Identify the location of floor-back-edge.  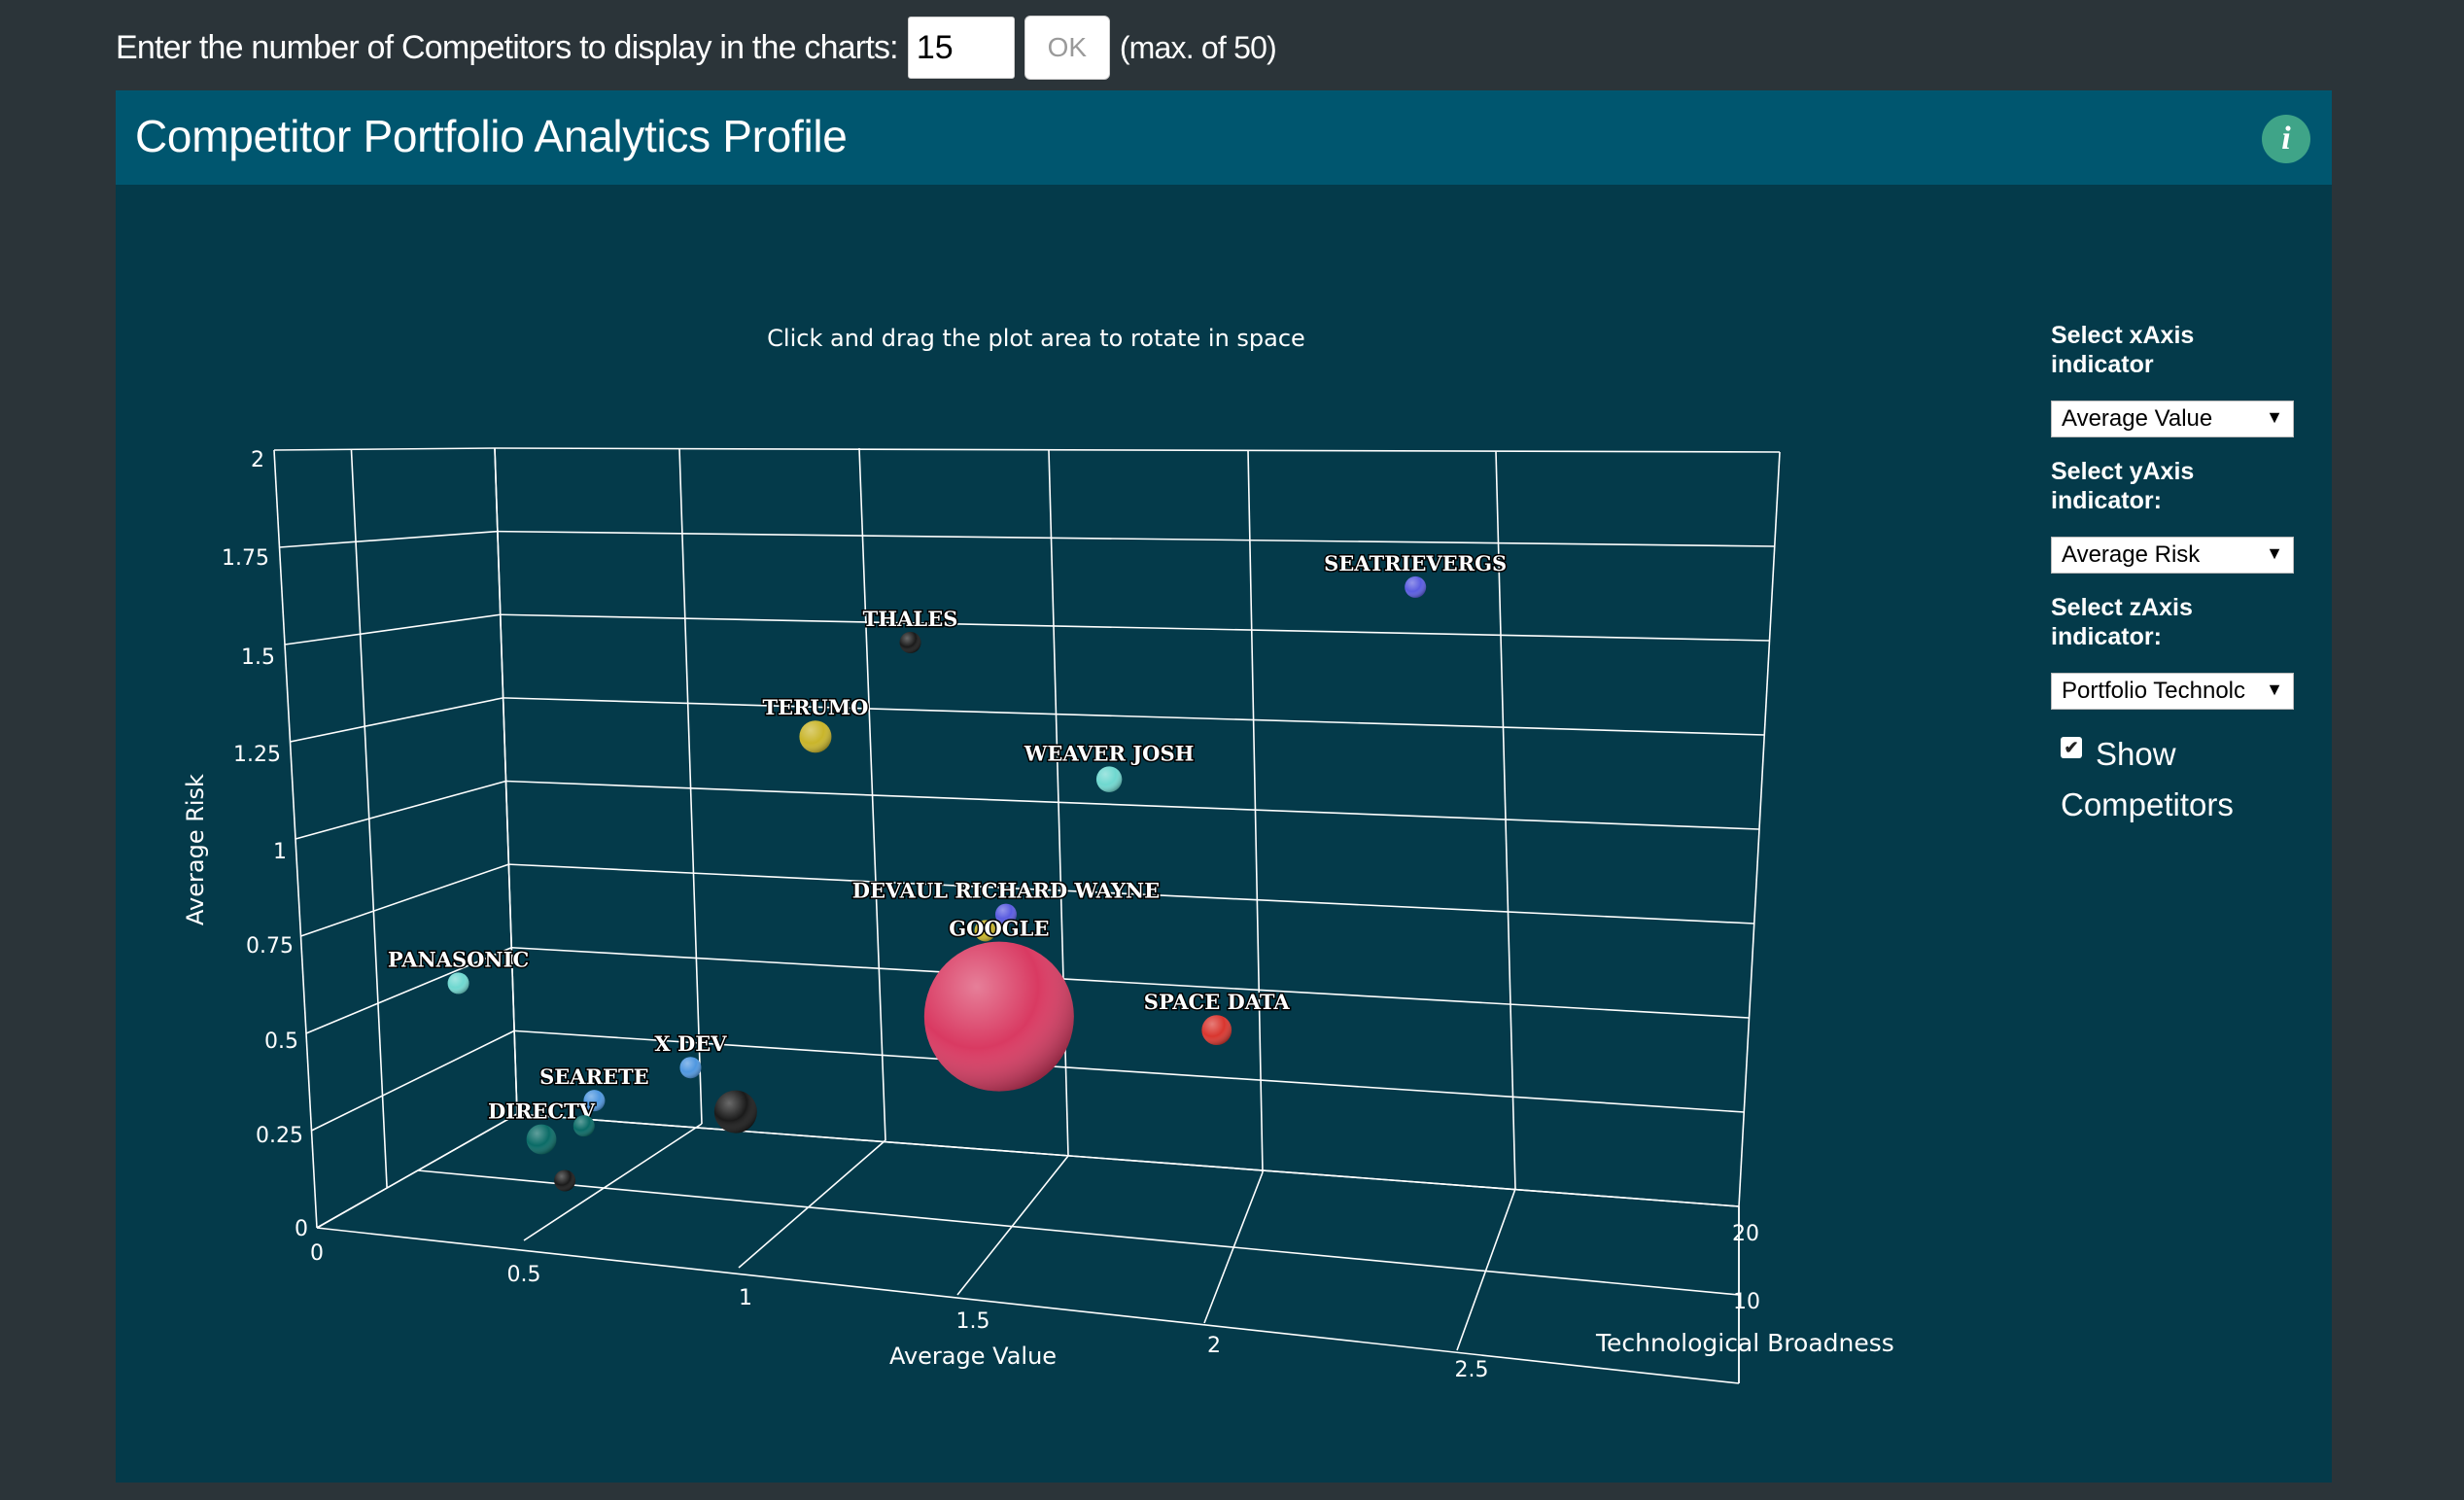
(1128, 1160).